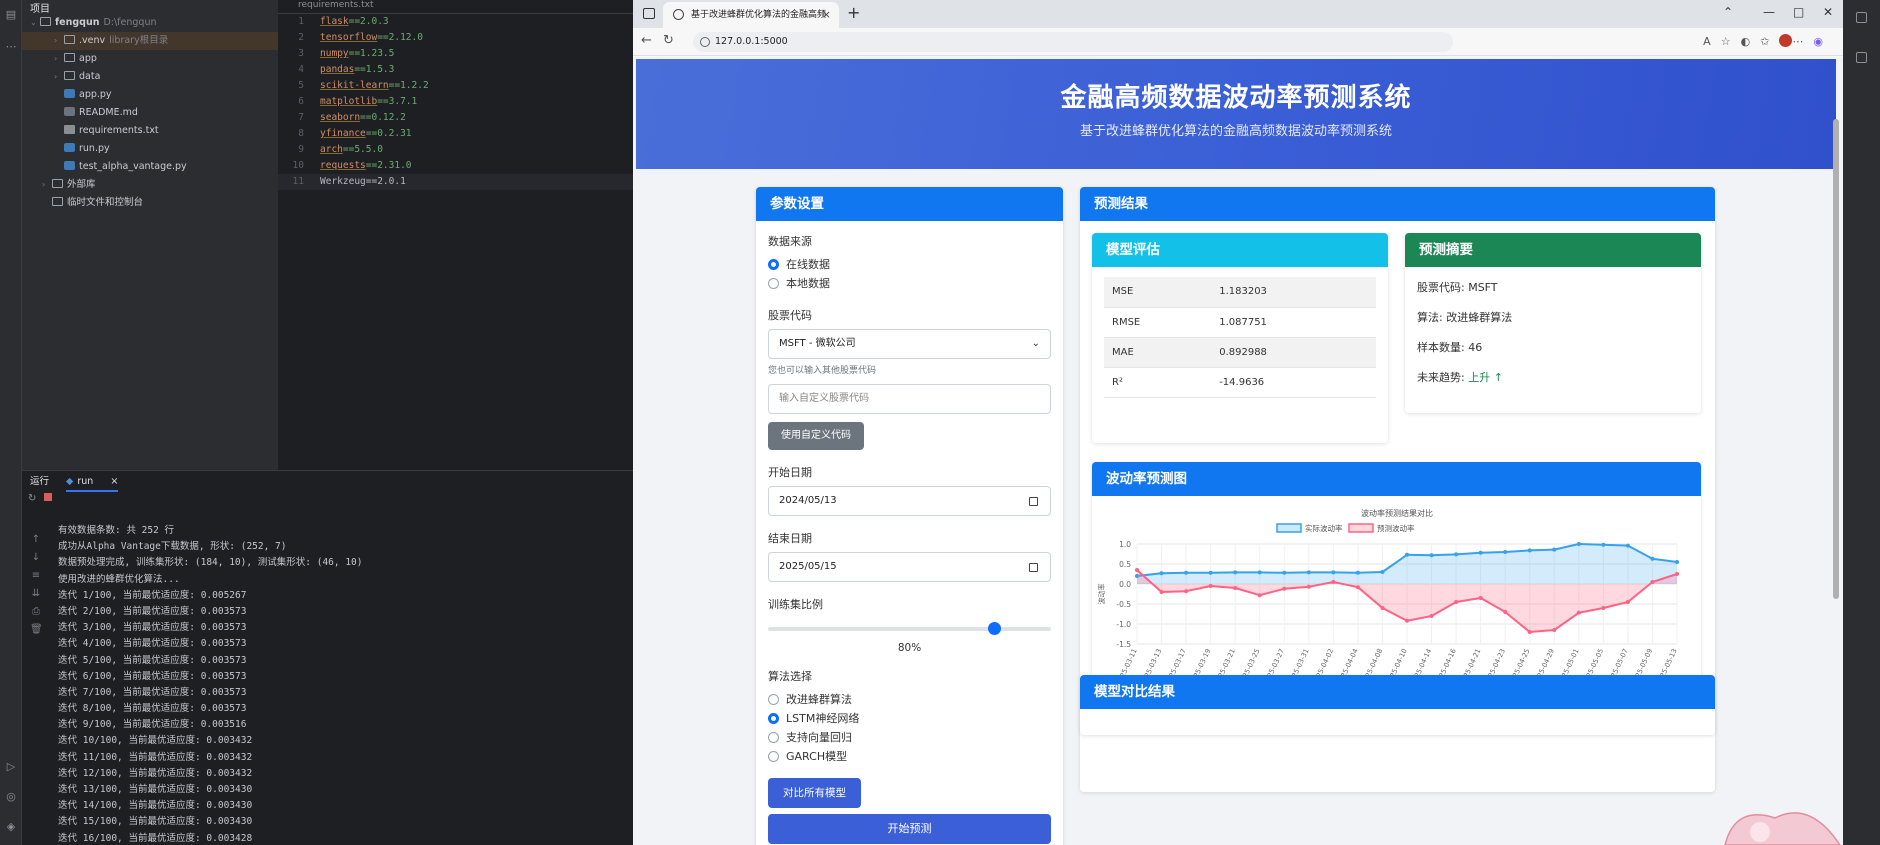  What do you see at coordinates (150, 95) in the screenshot?
I see `tree-item: app.py` at bounding box center [150, 95].